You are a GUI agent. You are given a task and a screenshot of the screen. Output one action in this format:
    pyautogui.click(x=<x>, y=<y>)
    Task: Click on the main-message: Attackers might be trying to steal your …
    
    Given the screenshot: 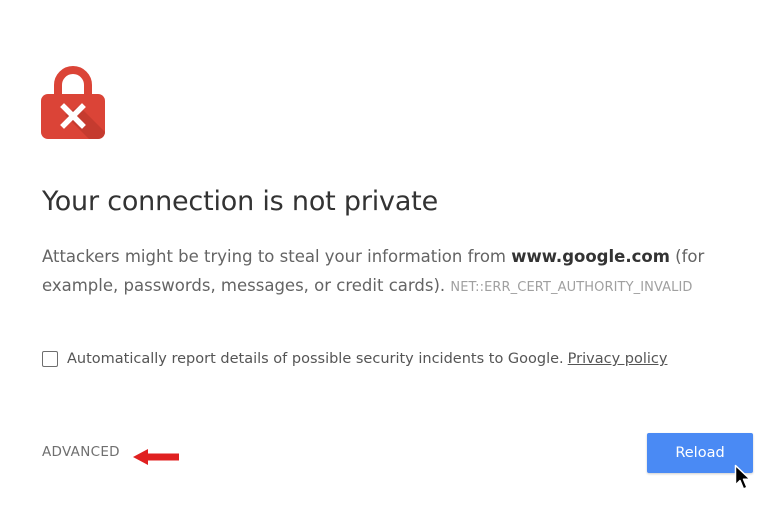 What is the action you would take?
    pyautogui.click(x=392, y=272)
    